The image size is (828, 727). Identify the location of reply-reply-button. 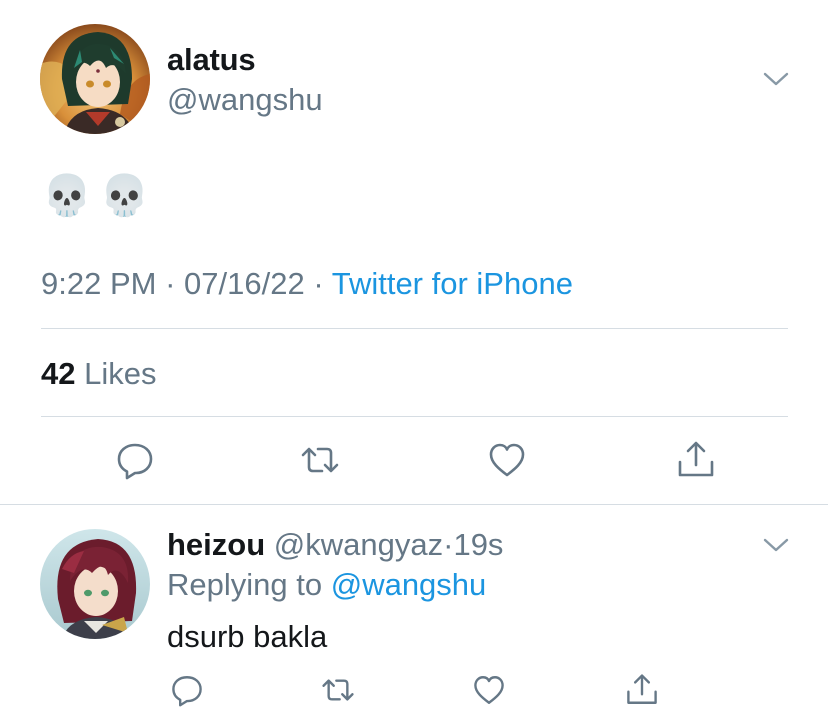
(187, 690).